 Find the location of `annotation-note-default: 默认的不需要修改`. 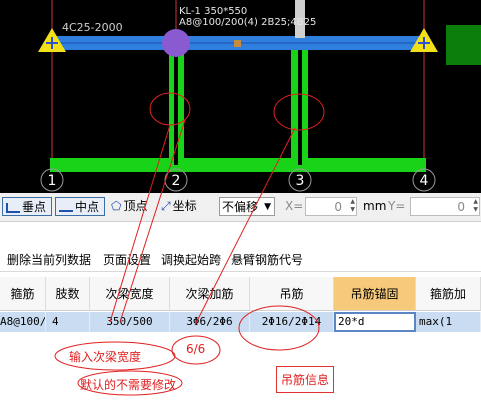

annotation-note-default: 默认的不需要修改 is located at coordinates (128, 385).